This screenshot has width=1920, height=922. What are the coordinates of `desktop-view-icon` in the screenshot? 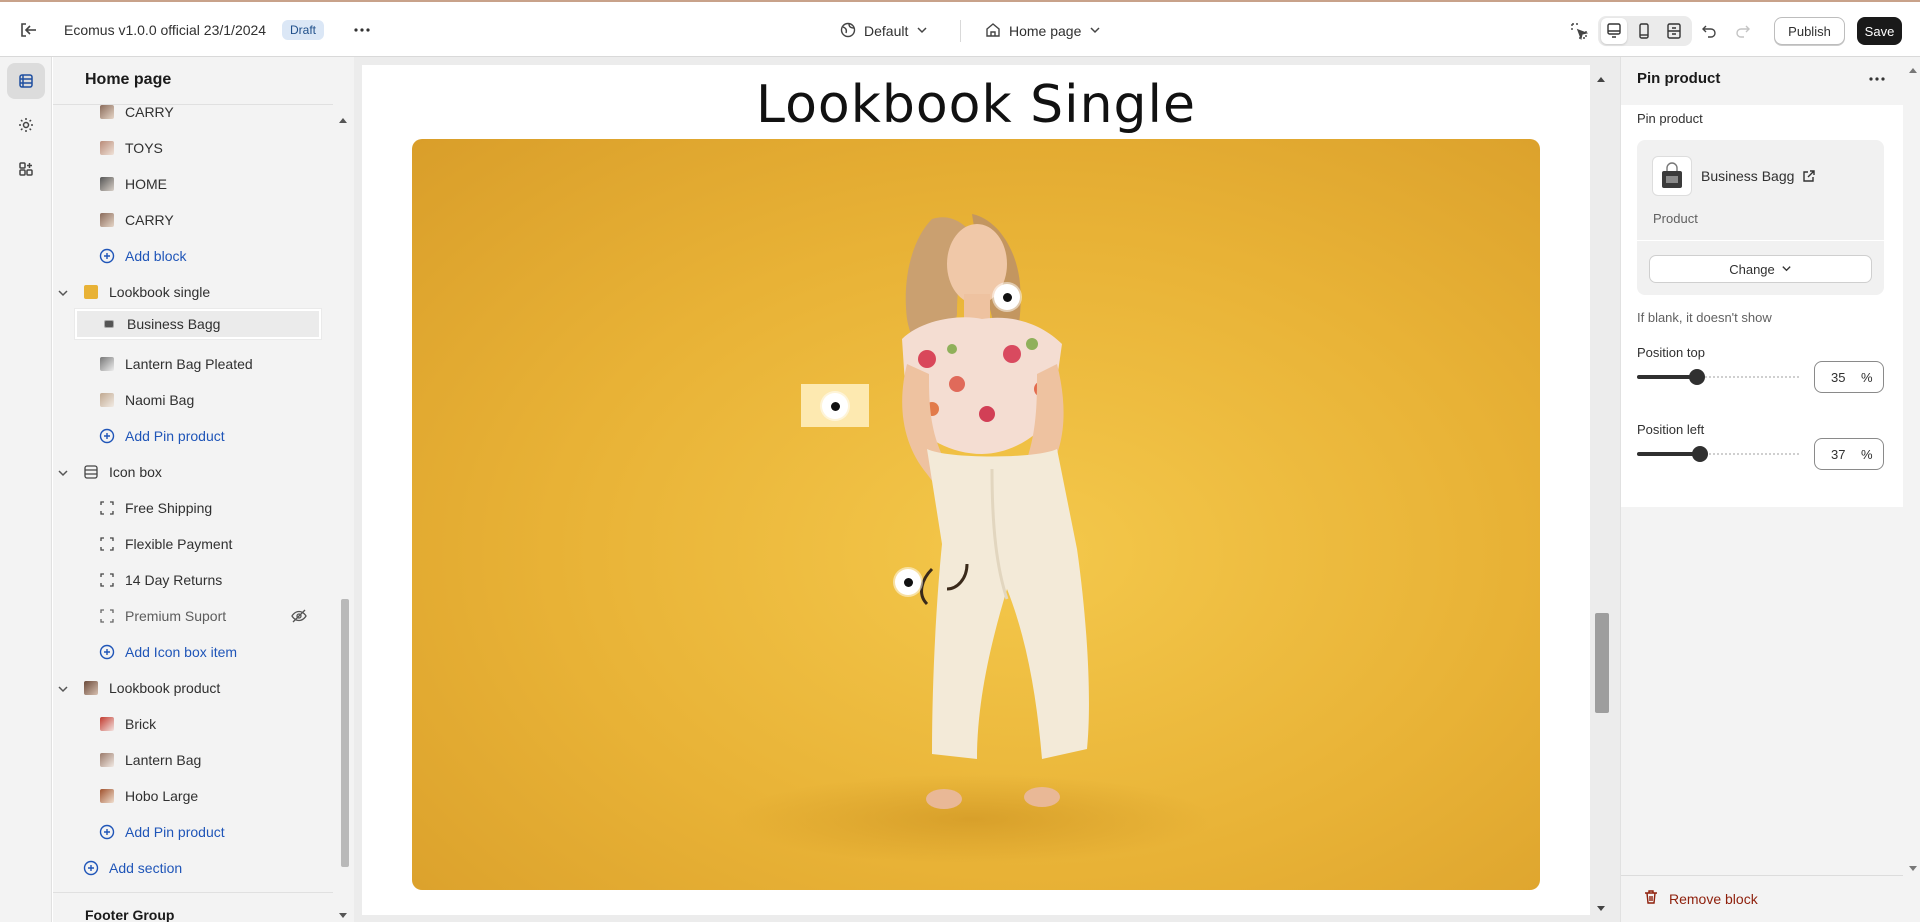 It's located at (1614, 31).